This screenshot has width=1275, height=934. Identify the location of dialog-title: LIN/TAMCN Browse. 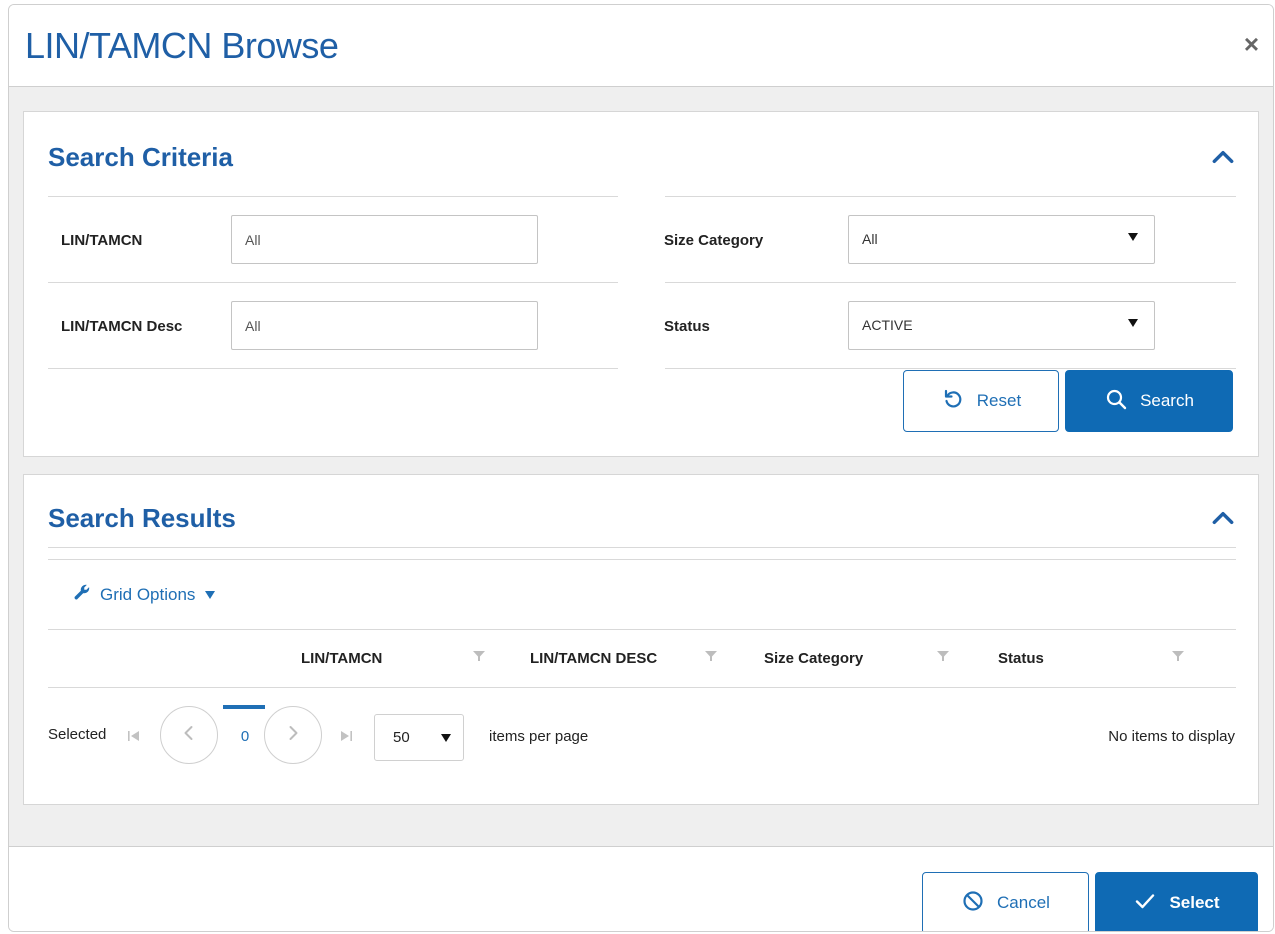
(182, 45).